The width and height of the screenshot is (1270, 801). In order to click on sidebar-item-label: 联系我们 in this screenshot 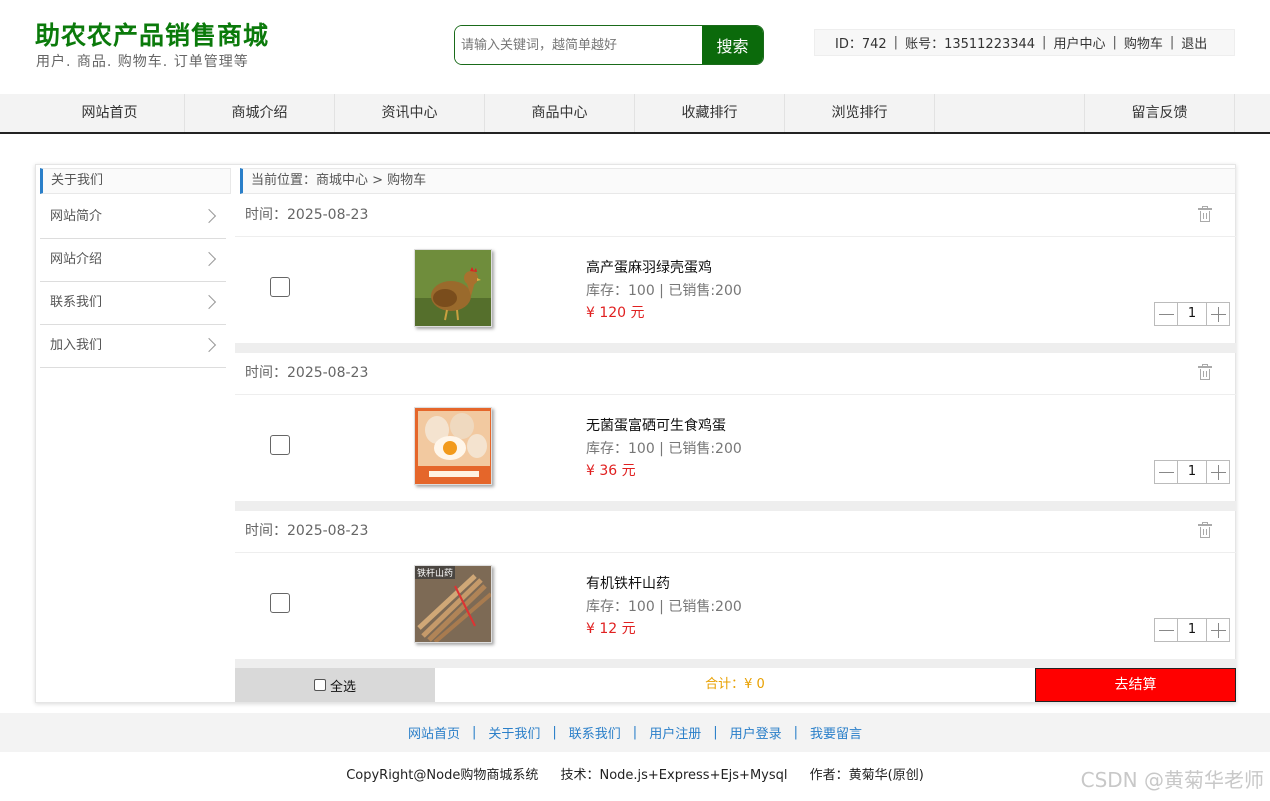, I will do `click(76, 302)`.